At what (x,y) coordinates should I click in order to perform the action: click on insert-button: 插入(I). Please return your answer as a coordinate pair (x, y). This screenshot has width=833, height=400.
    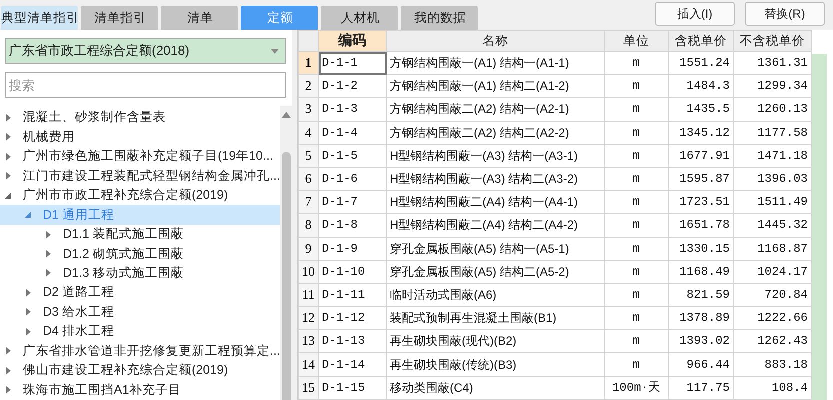
    Looking at the image, I should click on (695, 14).